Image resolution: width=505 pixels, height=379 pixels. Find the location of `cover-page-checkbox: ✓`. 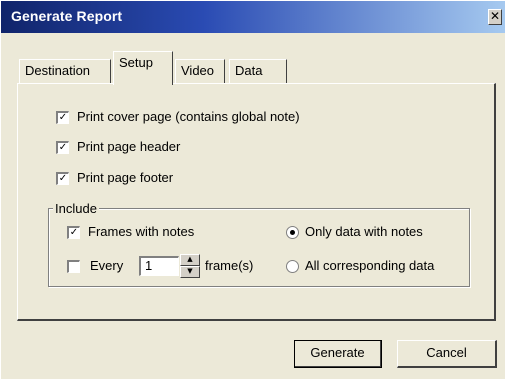

cover-page-checkbox: ✓ is located at coordinates (62, 117).